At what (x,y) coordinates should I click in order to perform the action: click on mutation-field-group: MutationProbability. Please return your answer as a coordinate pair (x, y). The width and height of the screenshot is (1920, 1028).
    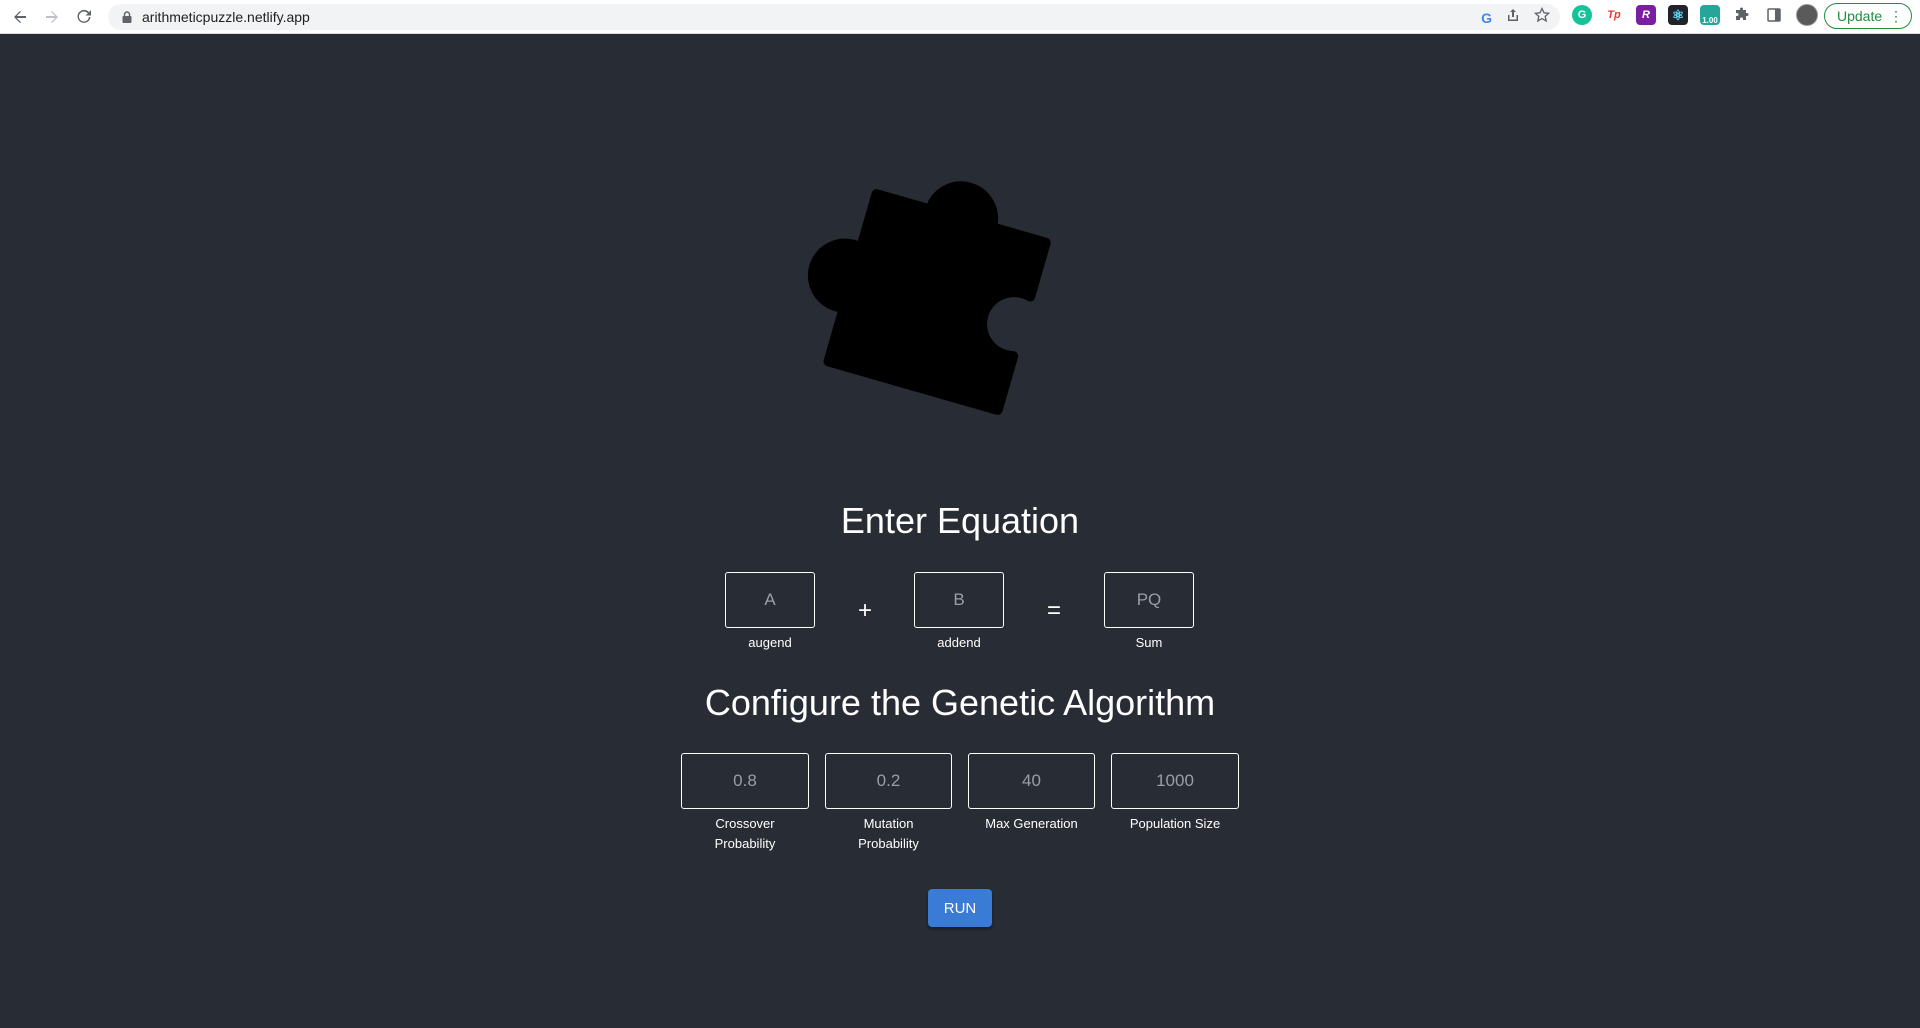
    Looking at the image, I should click on (888, 803).